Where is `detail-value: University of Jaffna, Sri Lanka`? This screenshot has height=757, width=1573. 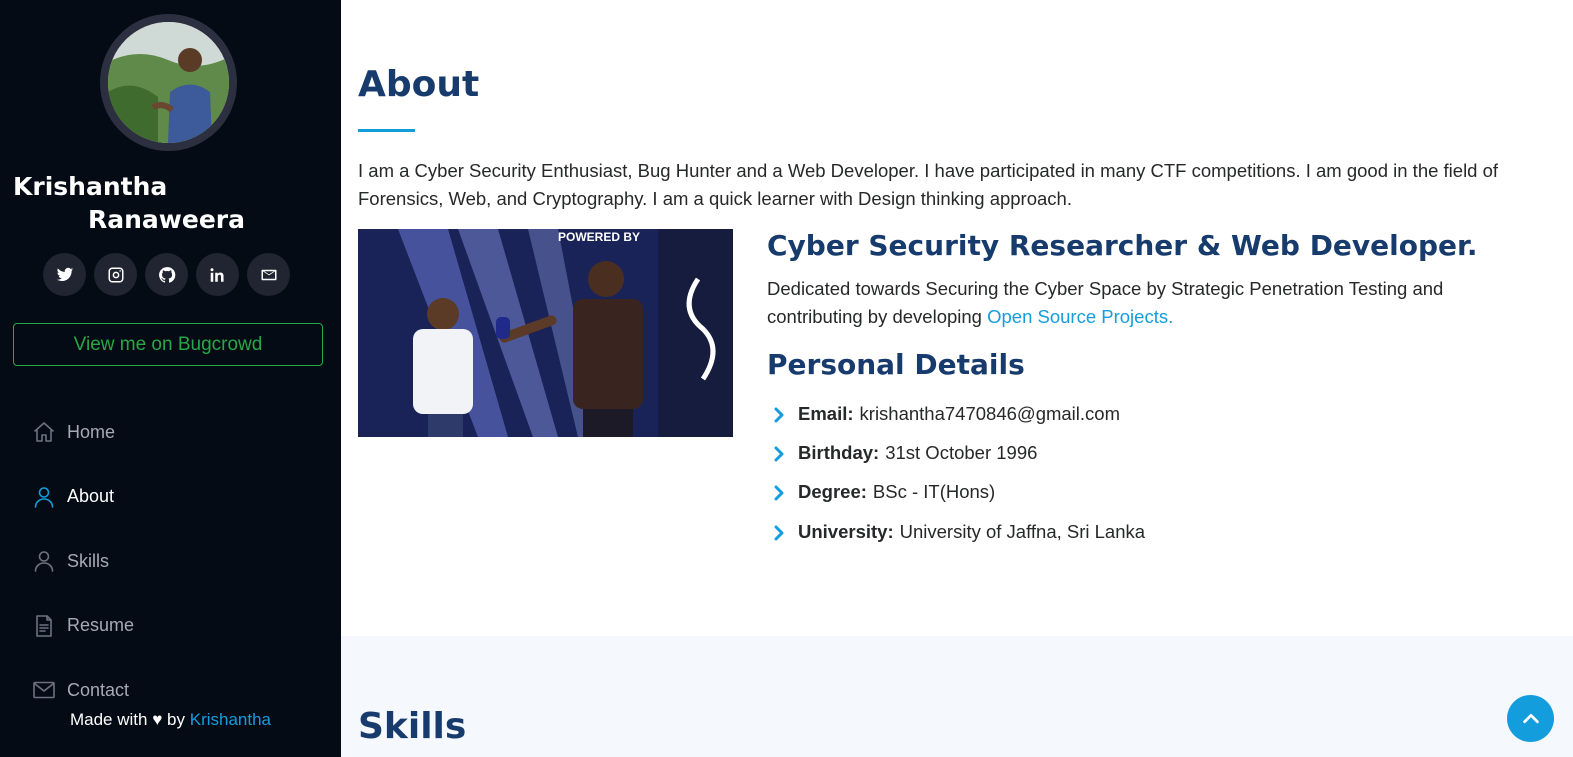
detail-value: University of Jaffna, Sri Lanka is located at coordinates (1022, 531).